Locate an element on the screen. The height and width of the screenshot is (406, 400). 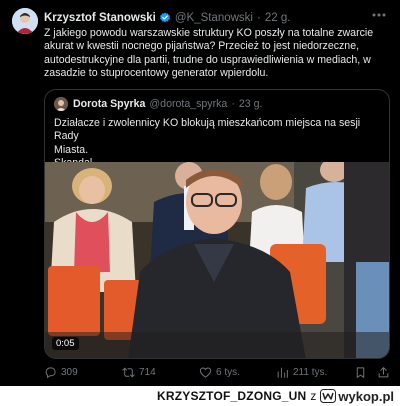
wykop-logo-icon: wykop.pl is located at coordinates (357, 396).